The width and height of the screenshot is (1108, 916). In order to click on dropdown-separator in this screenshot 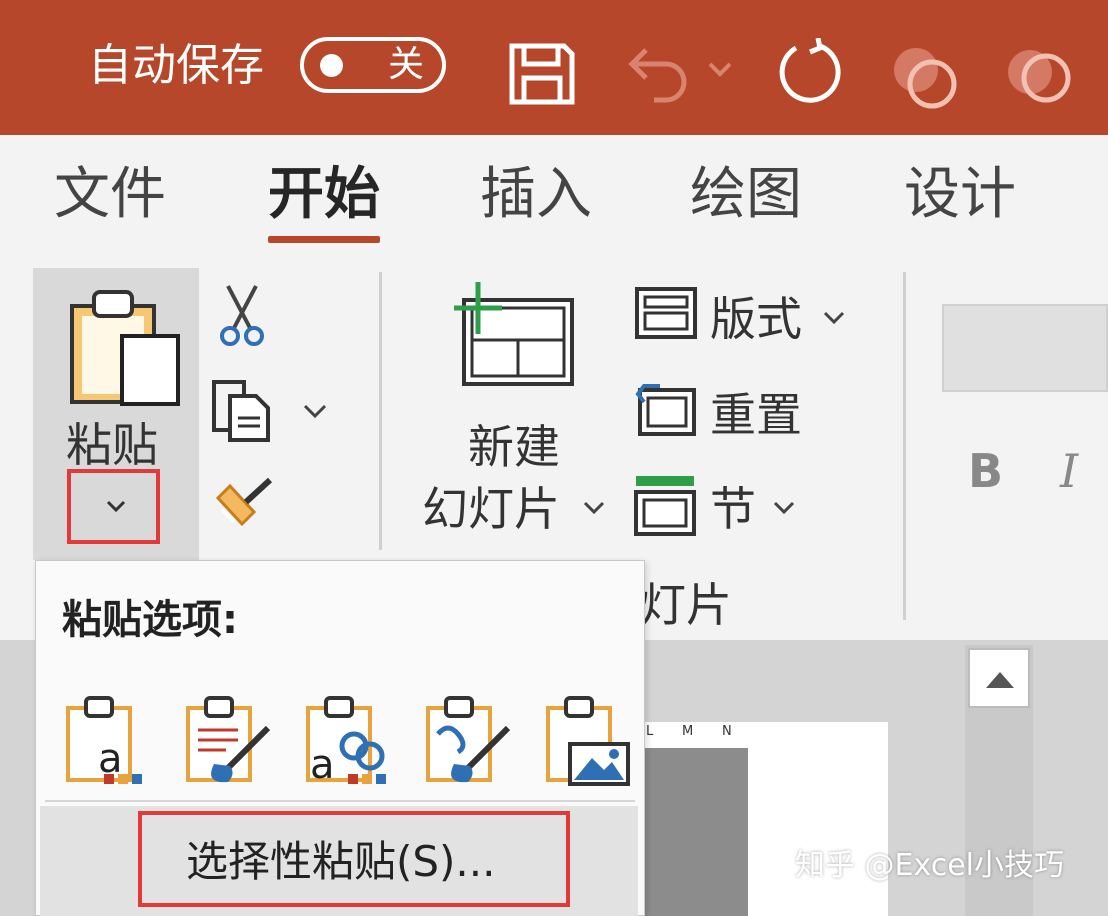, I will do `click(340, 801)`.